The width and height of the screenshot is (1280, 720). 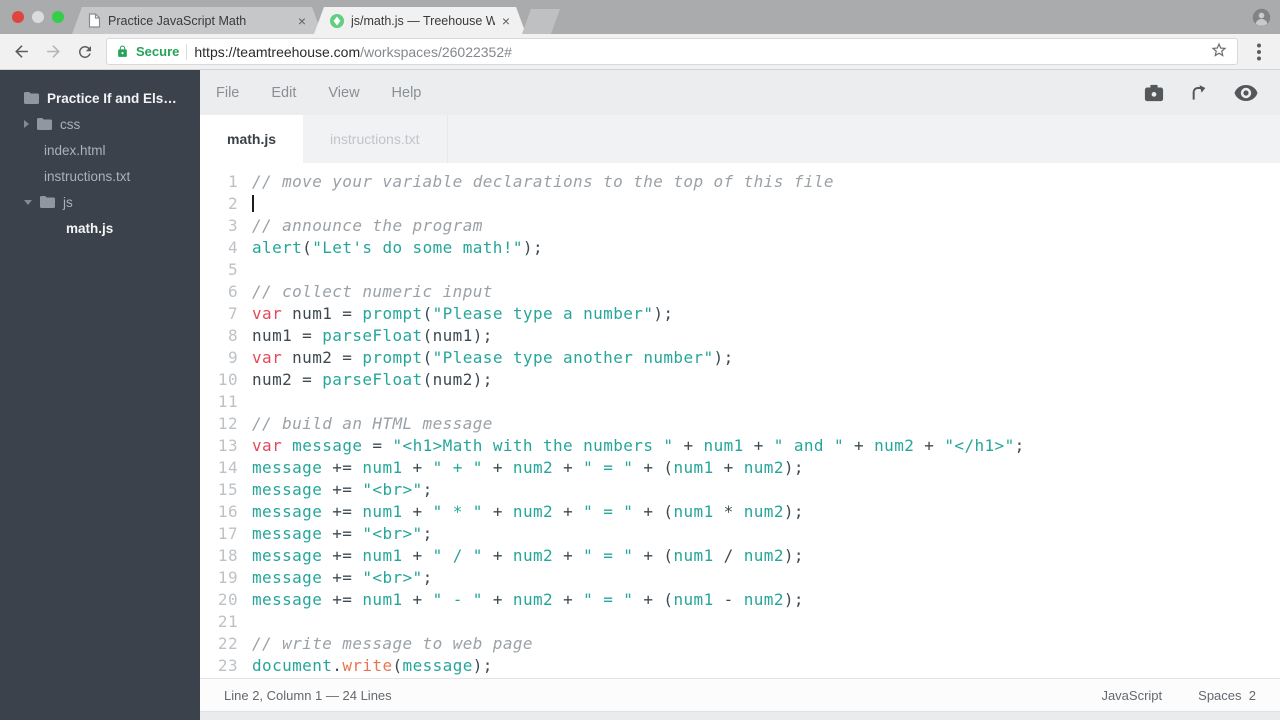 What do you see at coordinates (177, 20) in the screenshot?
I see `browser-tab-title: Practice JavaScript Math` at bounding box center [177, 20].